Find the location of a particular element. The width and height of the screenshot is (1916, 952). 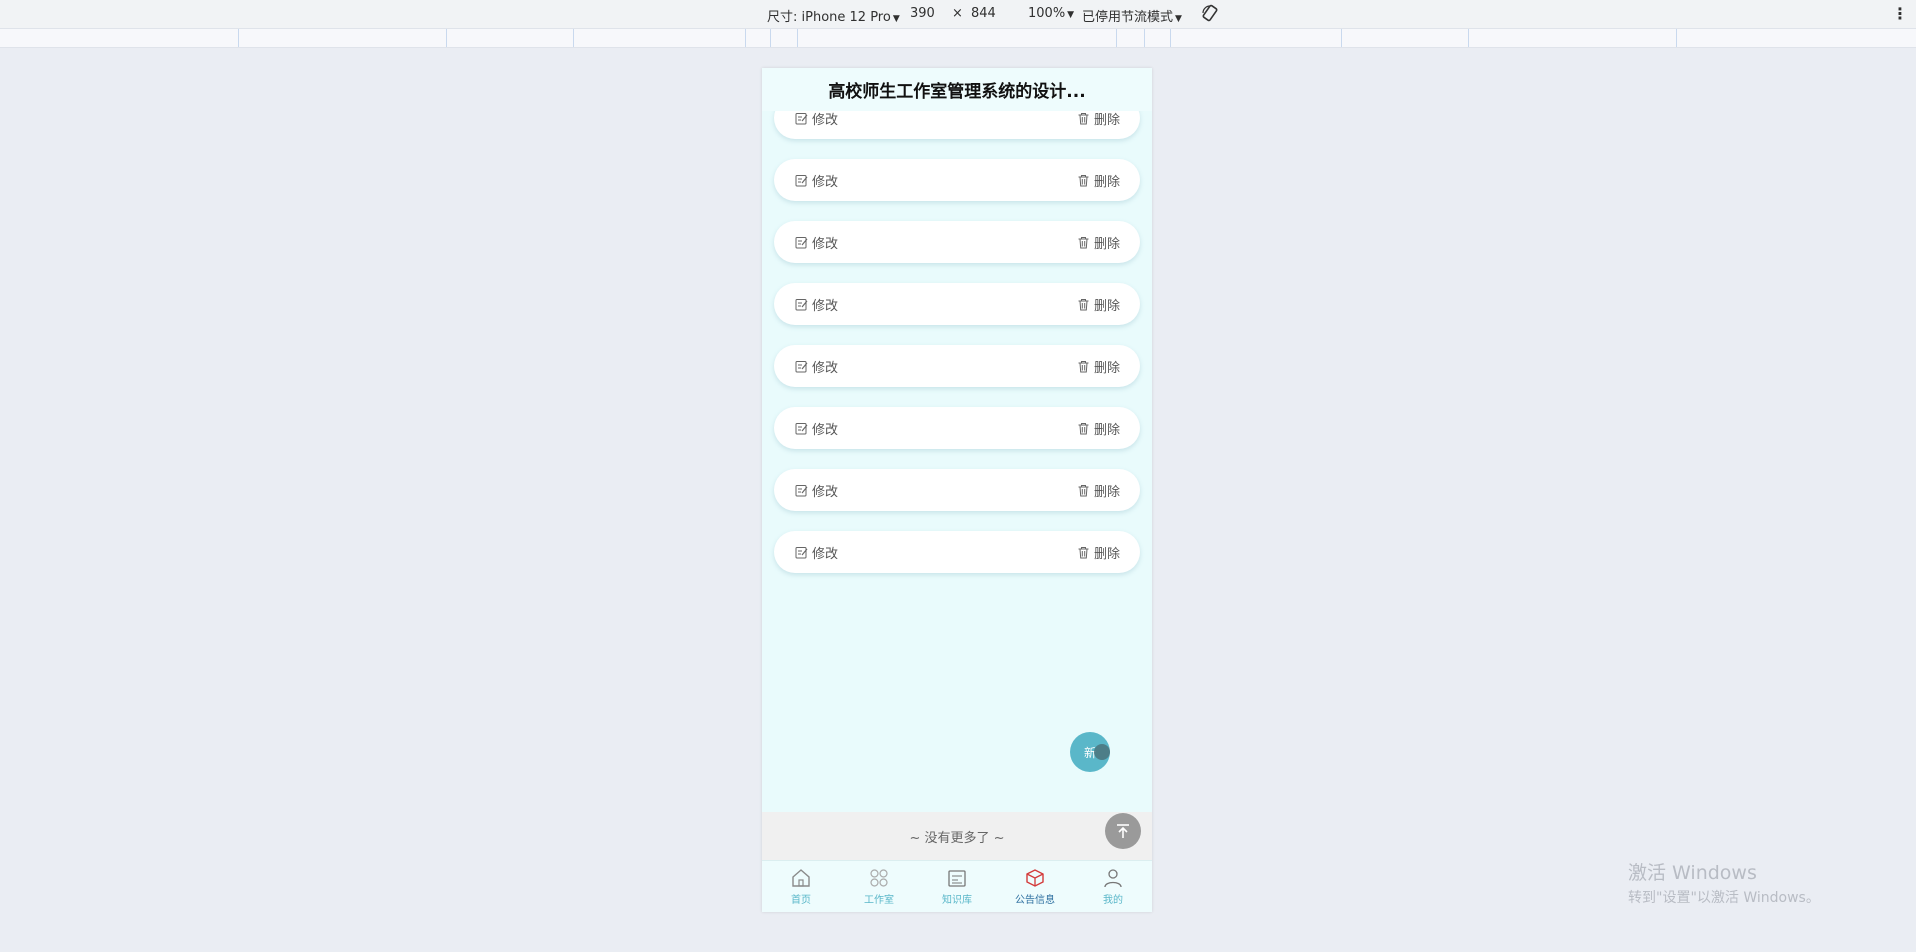

knowledge-icon is located at coordinates (957, 878).